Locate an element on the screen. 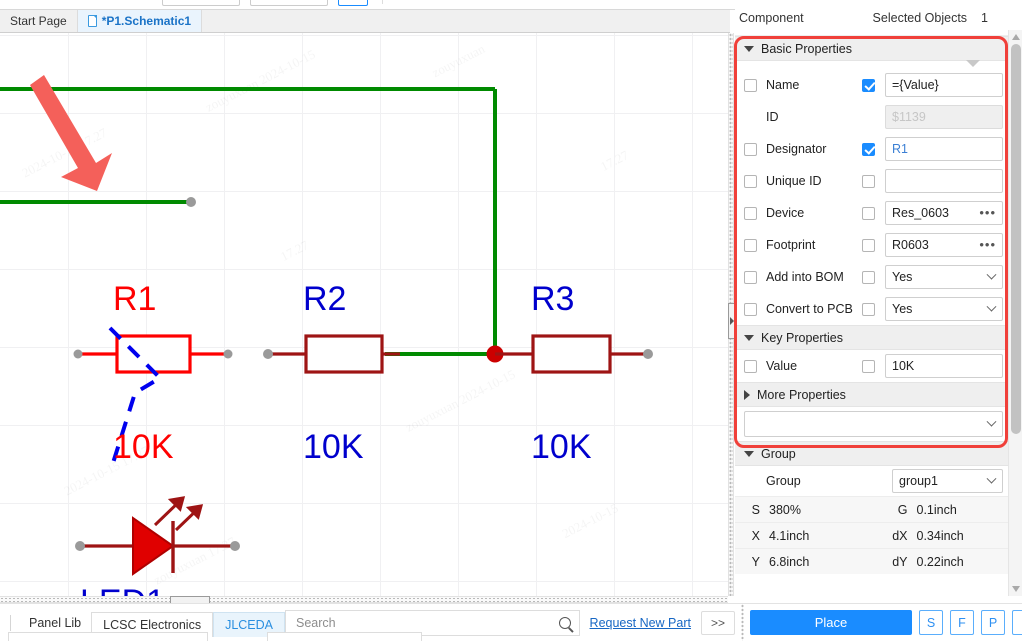 This screenshot has height=641, width=1022. property-row-unique-id: Unique ID is located at coordinates (878, 181).